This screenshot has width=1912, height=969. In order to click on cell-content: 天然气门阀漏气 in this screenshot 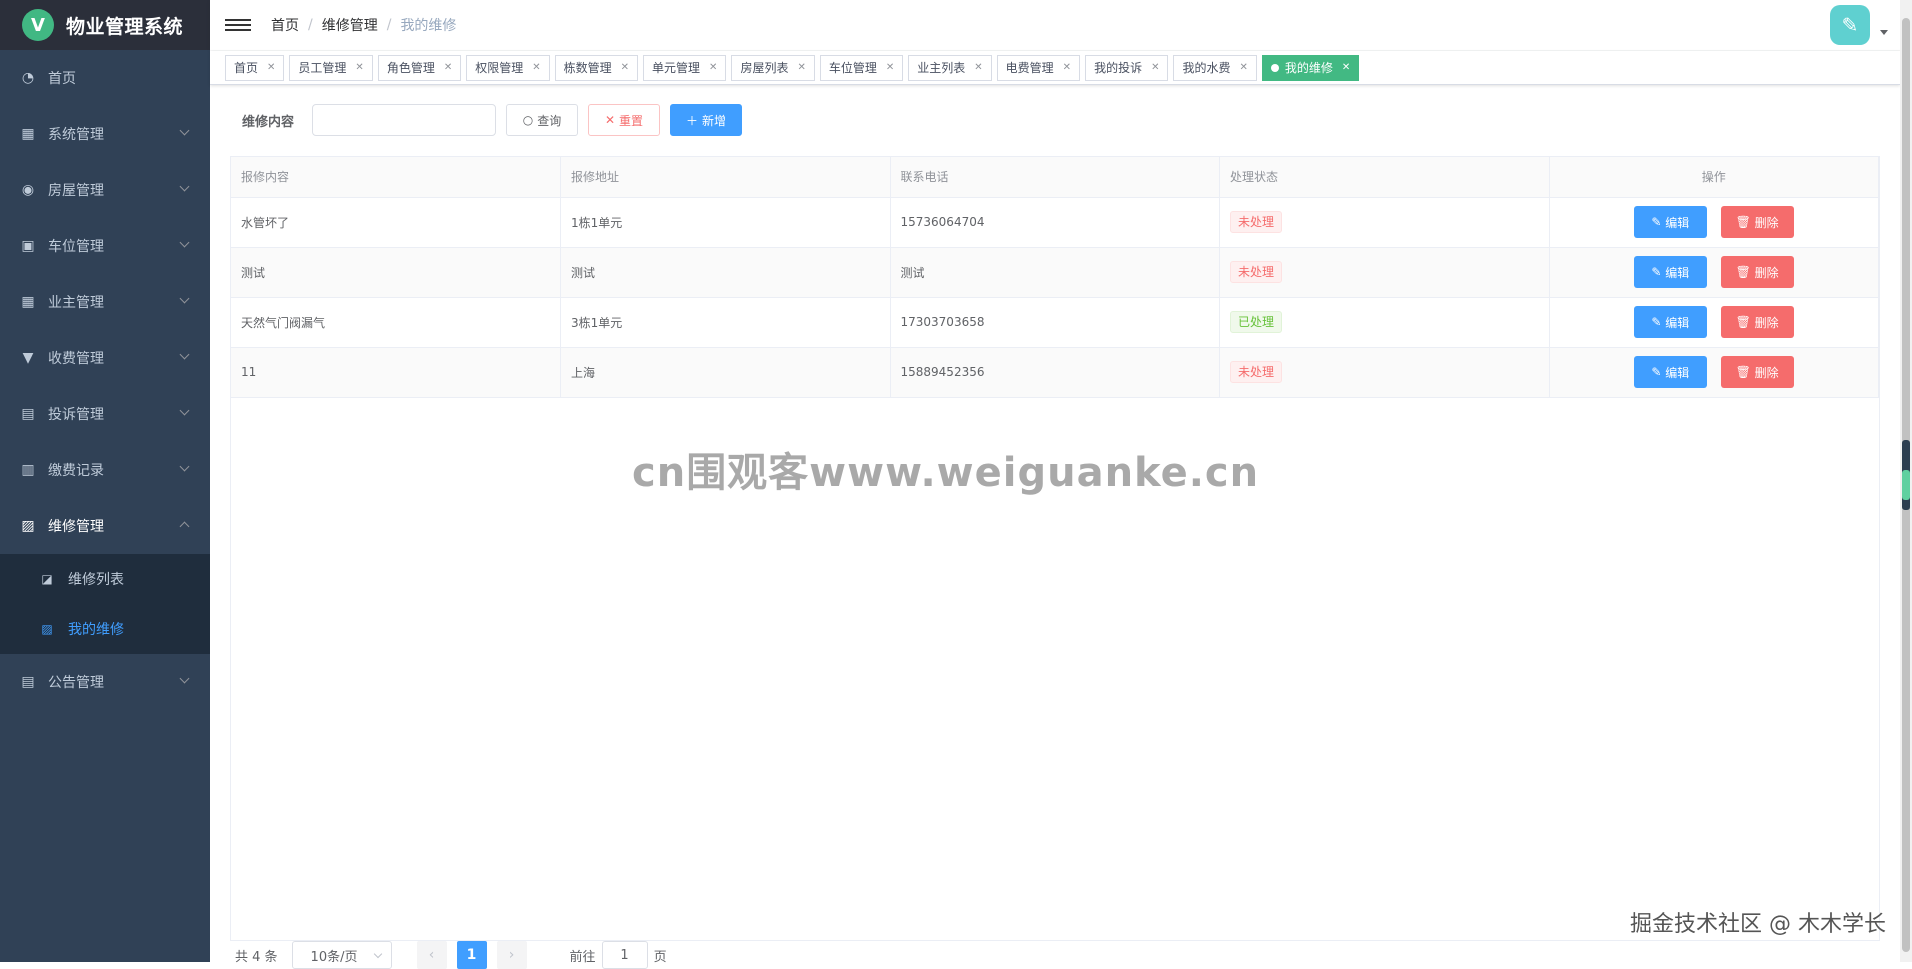, I will do `click(396, 322)`.